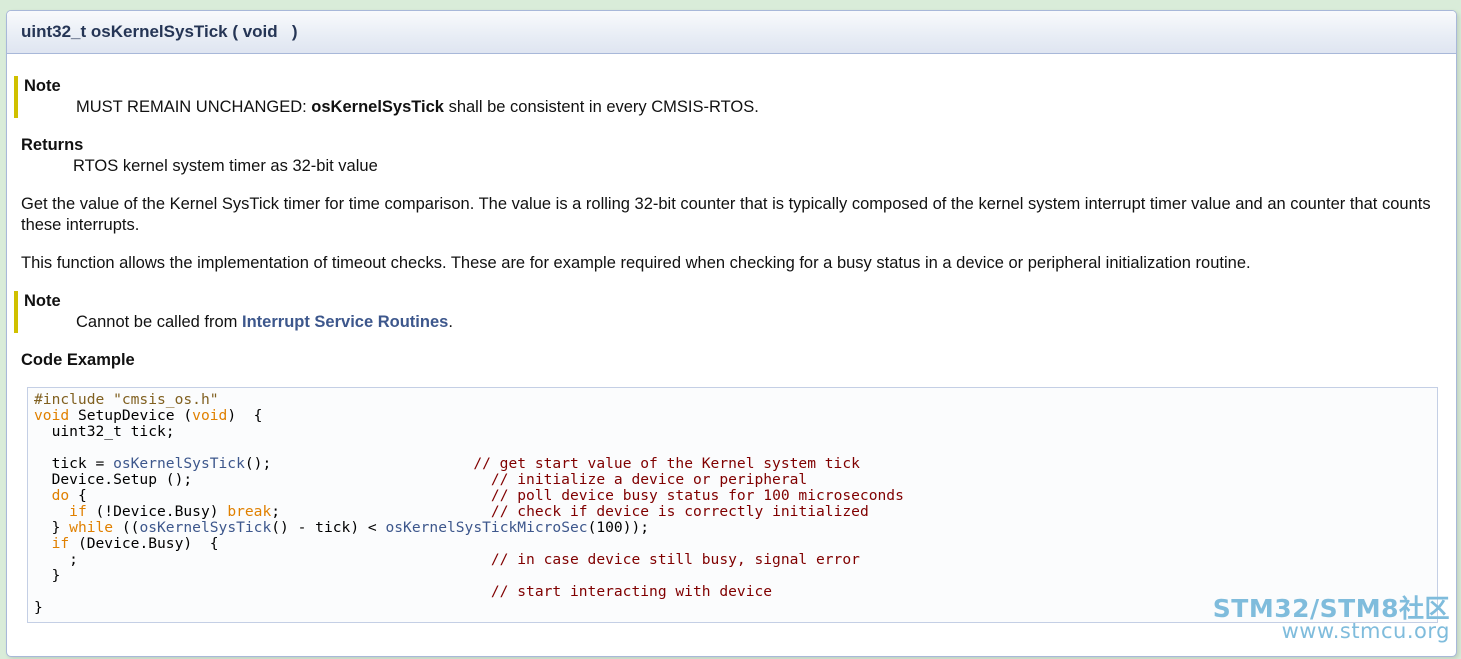  I want to click on function-prototype: uint32_t osKernelSysTick ( void ), so click(159, 31).